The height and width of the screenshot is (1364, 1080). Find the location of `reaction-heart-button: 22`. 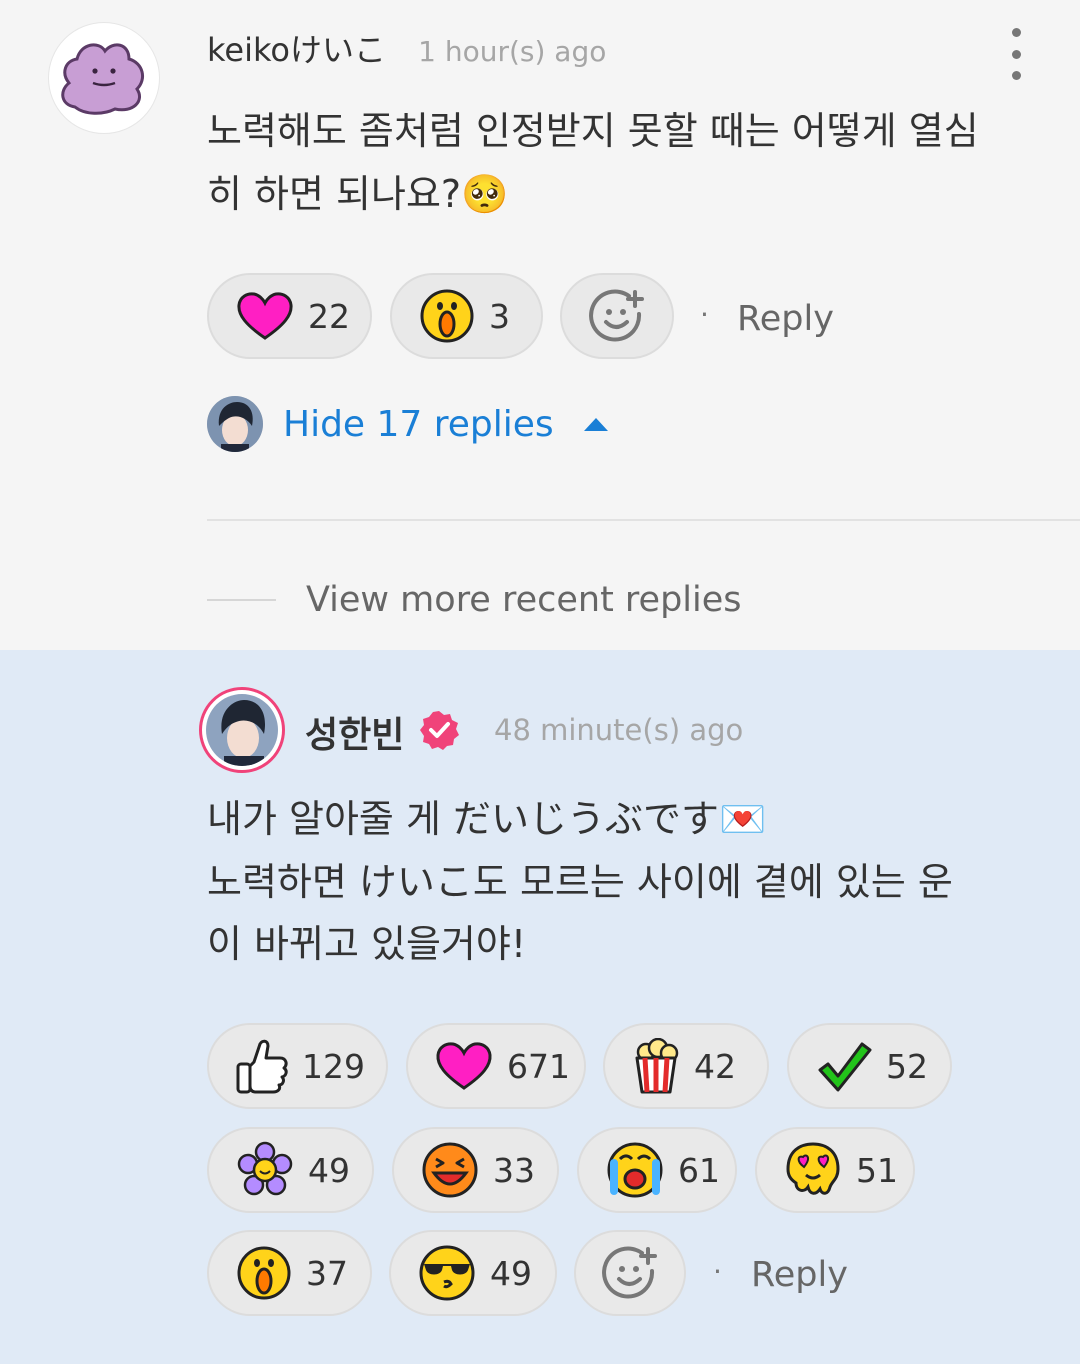

reaction-heart-button: 22 is located at coordinates (289, 316).